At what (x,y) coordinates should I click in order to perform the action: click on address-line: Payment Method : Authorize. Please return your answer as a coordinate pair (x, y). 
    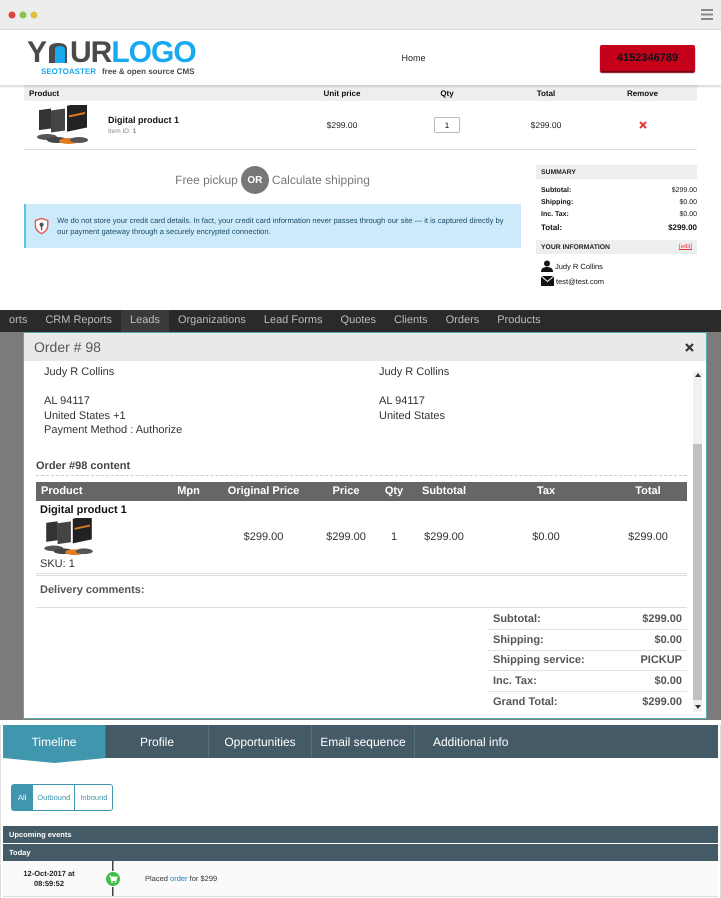
    Looking at the image, I should click on (114, 430).